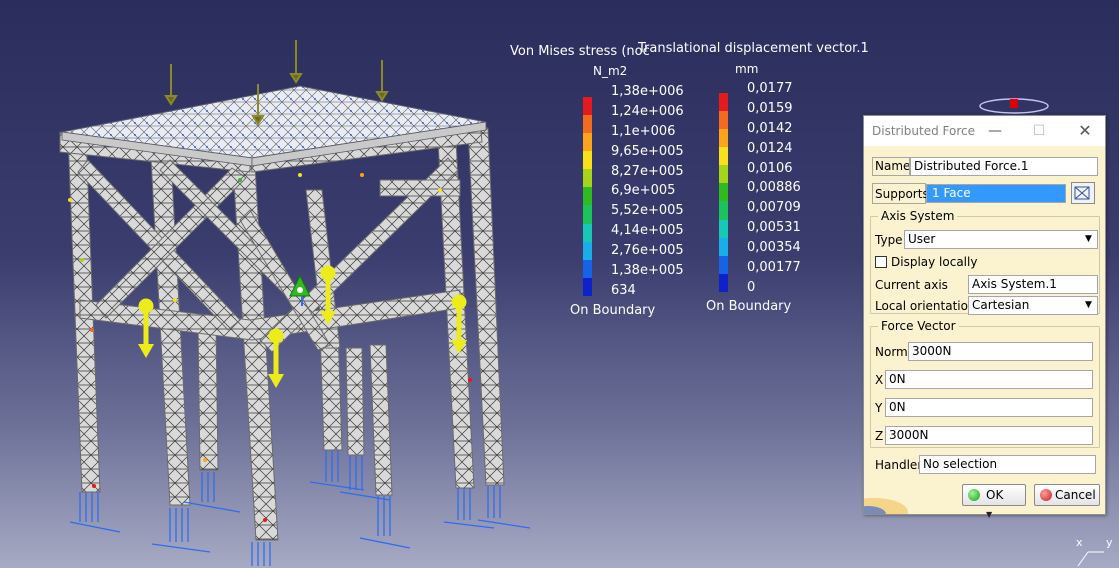 The image size is (1119, 568). I want to click on displacement-color-scale, so click(723, 192).